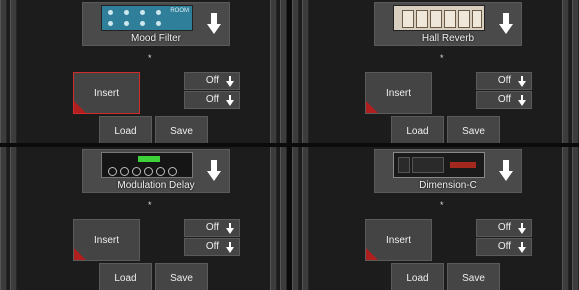 This screenshot has height=290, width=579. I want to click on plugin-selector: Hall Reverb, so click(448, 24).